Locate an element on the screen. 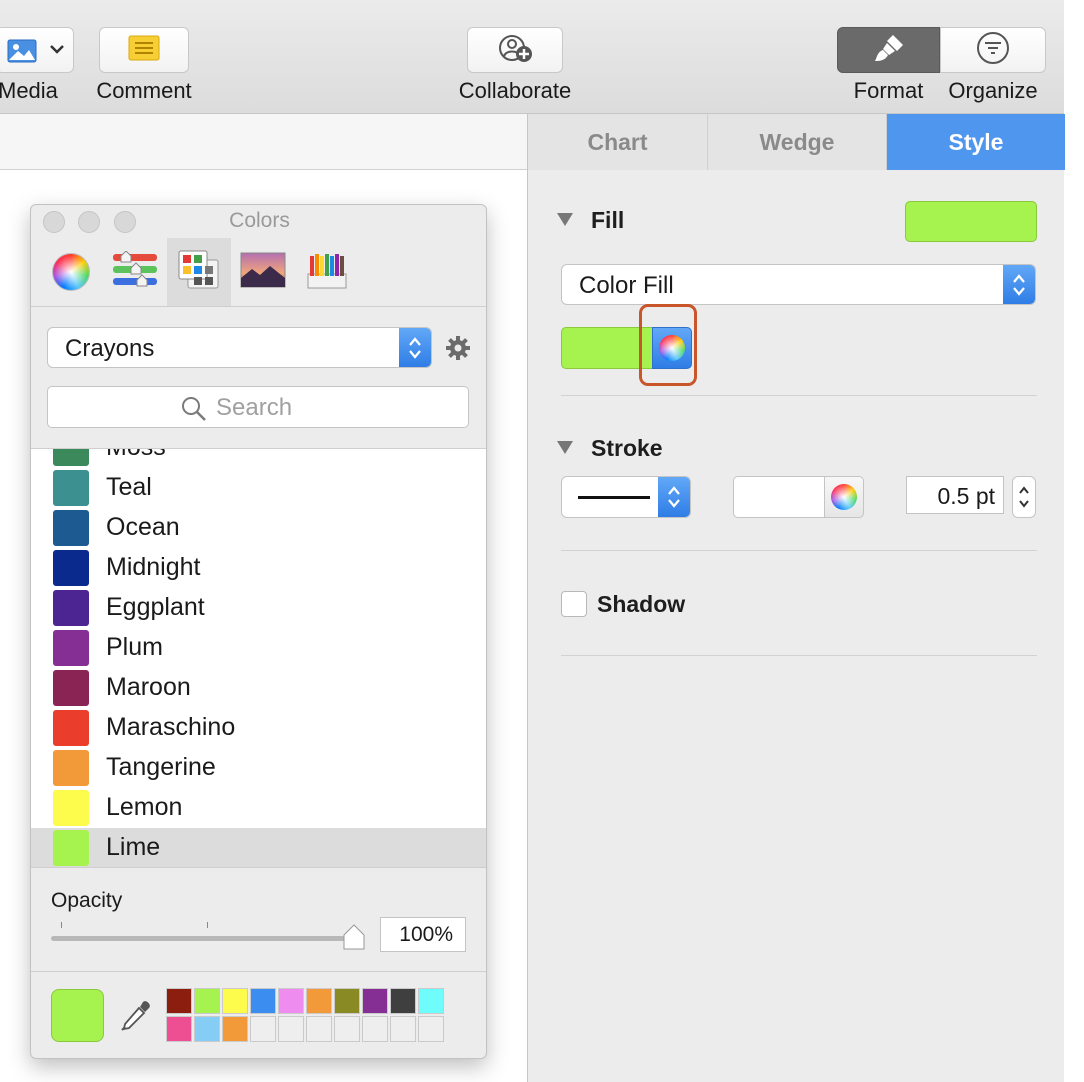  collaborate-button is located at coordinates (515, 50).